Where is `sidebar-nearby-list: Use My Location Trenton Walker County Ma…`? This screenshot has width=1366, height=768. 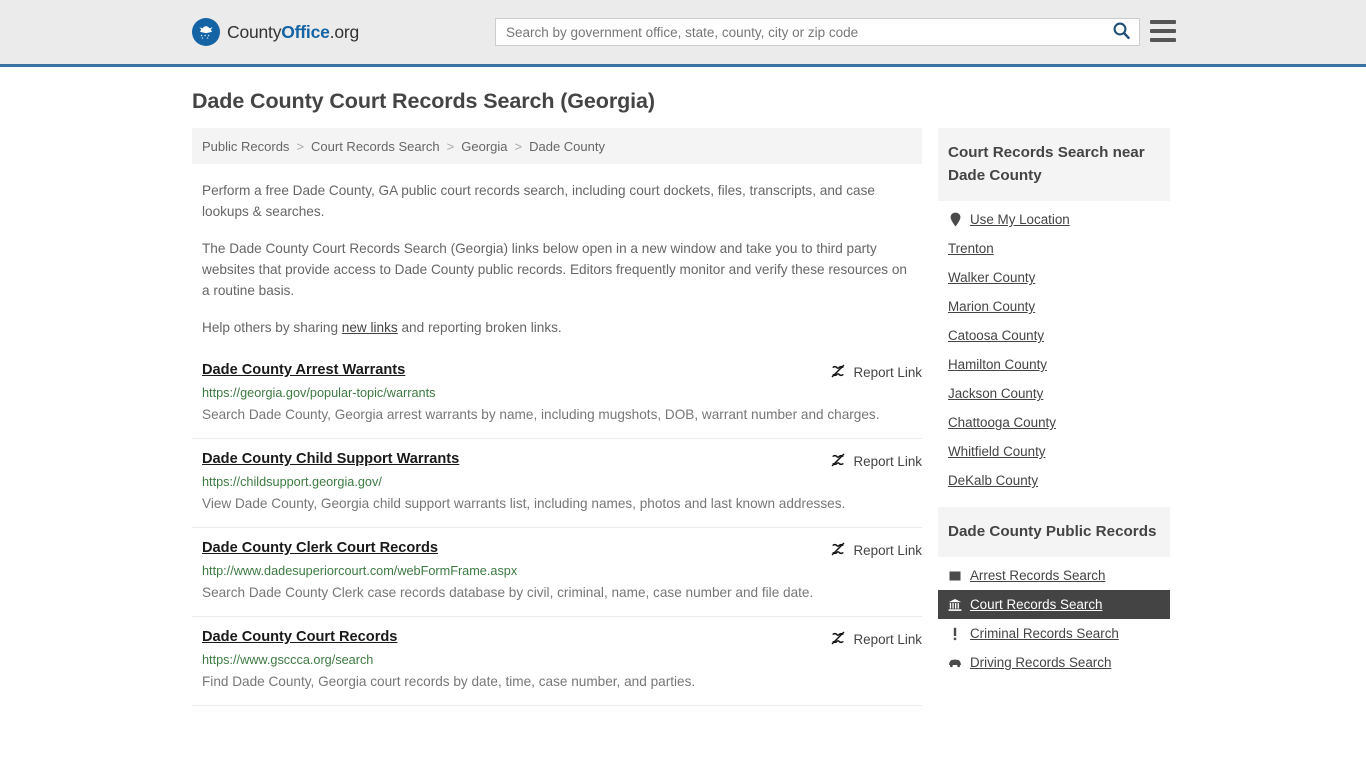 sidebar-nearby-list: Use My Location Trenton Walker County Ma… is located at coordinates (1054, 348).